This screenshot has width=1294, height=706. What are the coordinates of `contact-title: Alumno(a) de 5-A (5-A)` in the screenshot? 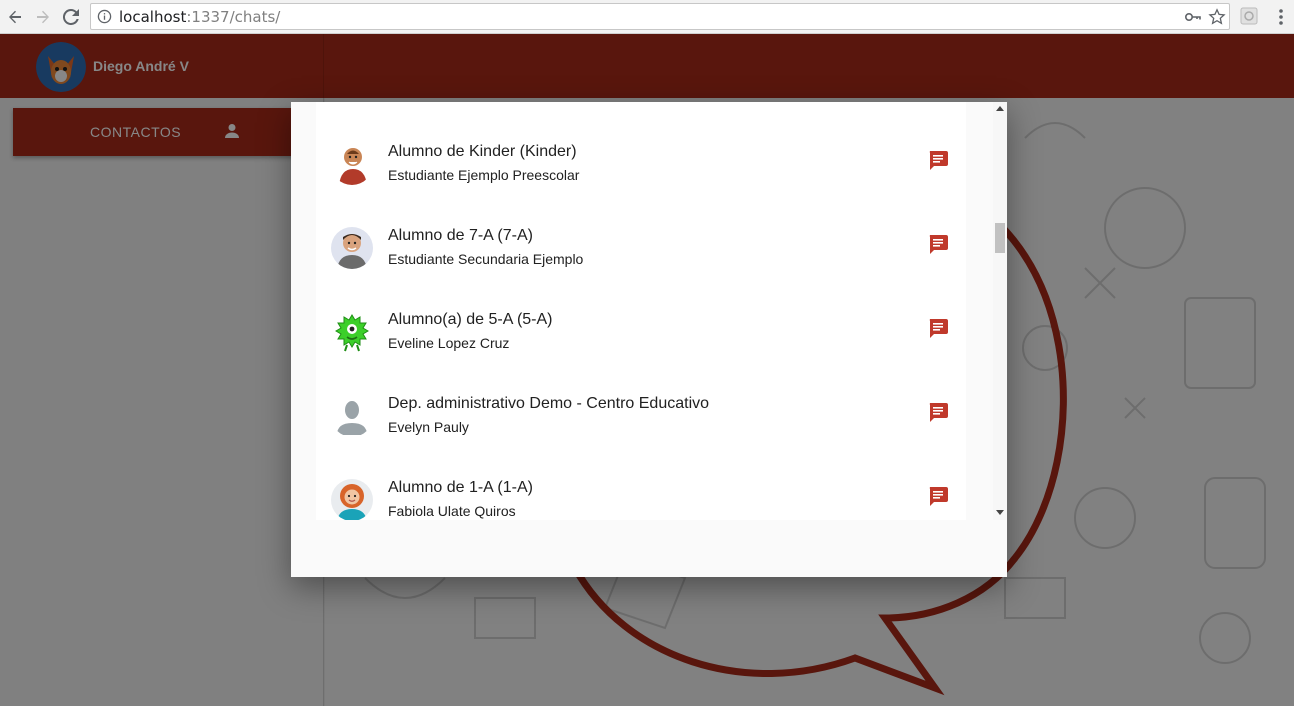 It's located at (470, 319).